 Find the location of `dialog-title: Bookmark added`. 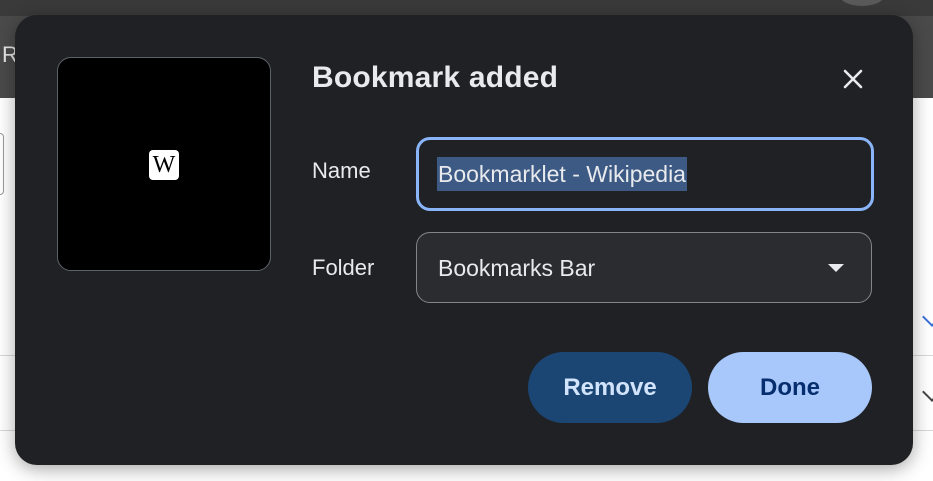

dialog-title: Bookmark added is located at coordinates (435, 77).